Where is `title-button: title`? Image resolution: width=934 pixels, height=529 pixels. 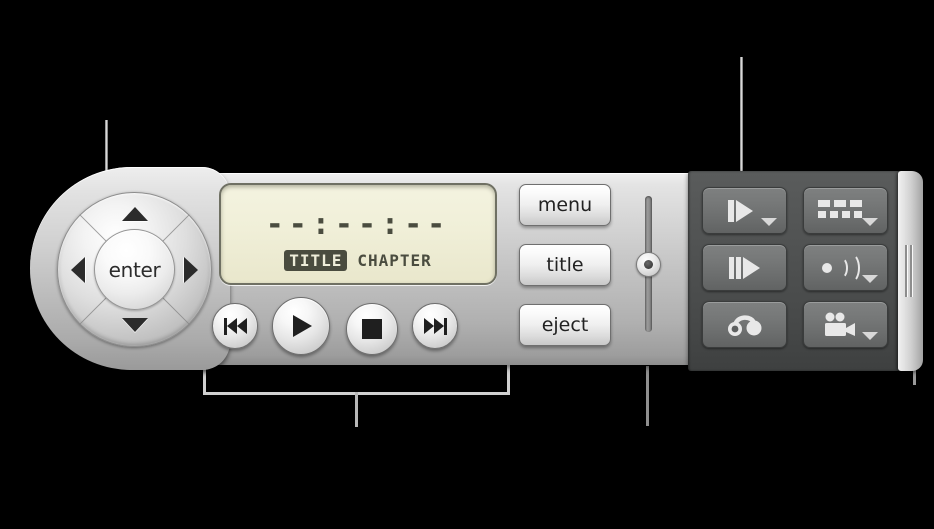
title-button: title is located at coordinates (565, 265).